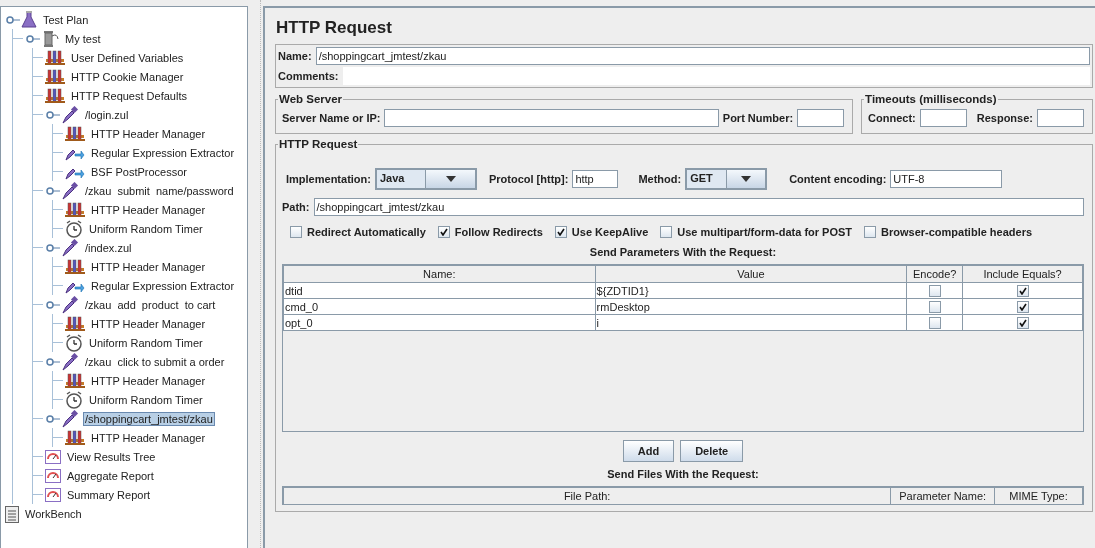  I want to click on caret-icon, so click(450, 179).